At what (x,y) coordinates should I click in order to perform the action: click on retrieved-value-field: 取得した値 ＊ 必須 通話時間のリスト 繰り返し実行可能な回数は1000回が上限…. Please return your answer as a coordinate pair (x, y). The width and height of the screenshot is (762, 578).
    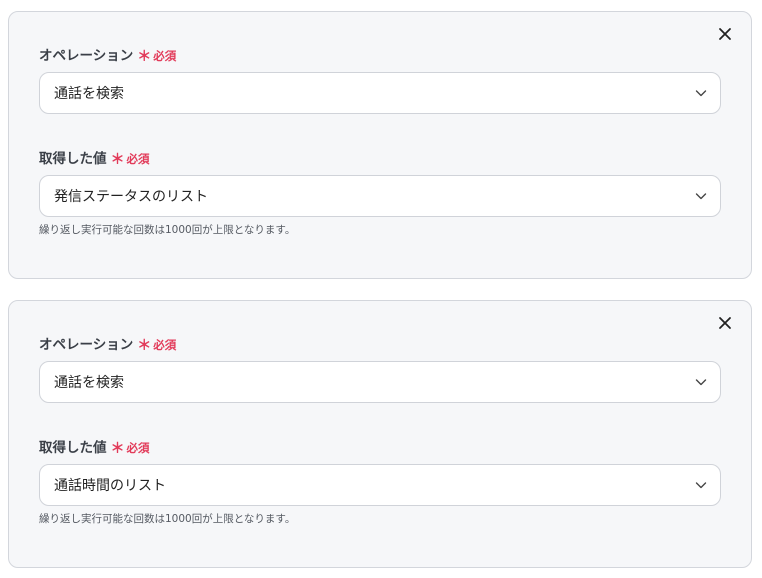
    Looking at the image, I should click on (380, 481).